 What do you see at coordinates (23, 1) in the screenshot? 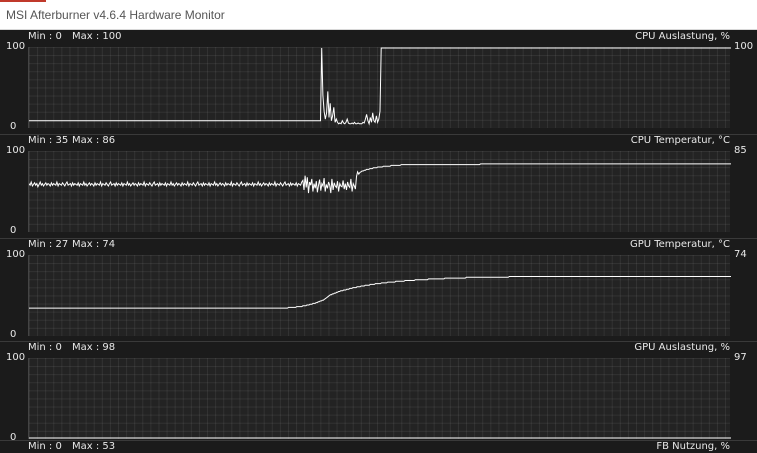
I see `title-accent-bar` at bounding box center [23, 1].